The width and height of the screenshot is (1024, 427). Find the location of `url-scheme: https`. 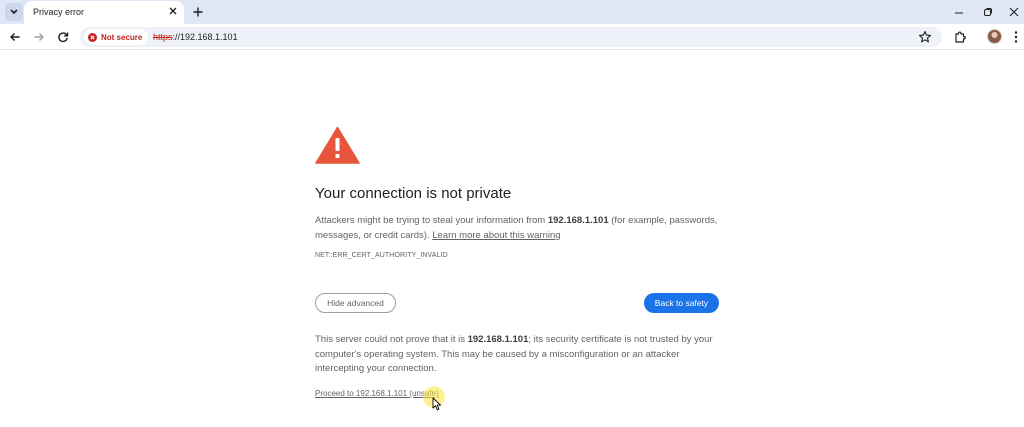

url-scheme: https is located at coordinates (163, 37).